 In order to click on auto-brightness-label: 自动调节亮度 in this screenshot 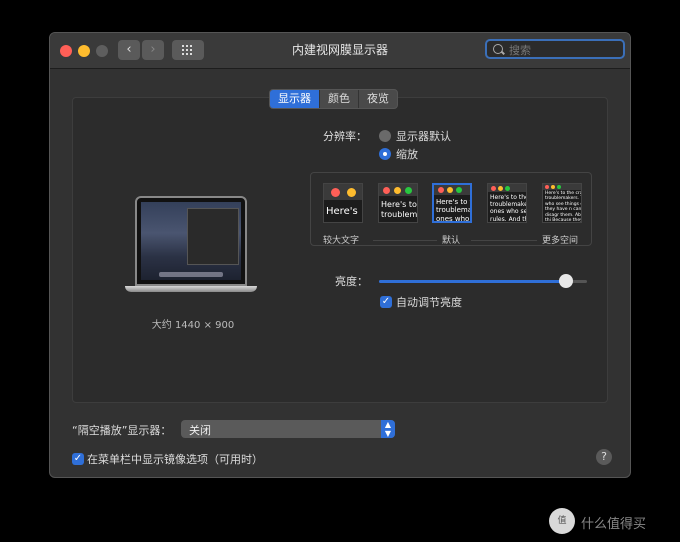, I will do `click(429, 302)`.